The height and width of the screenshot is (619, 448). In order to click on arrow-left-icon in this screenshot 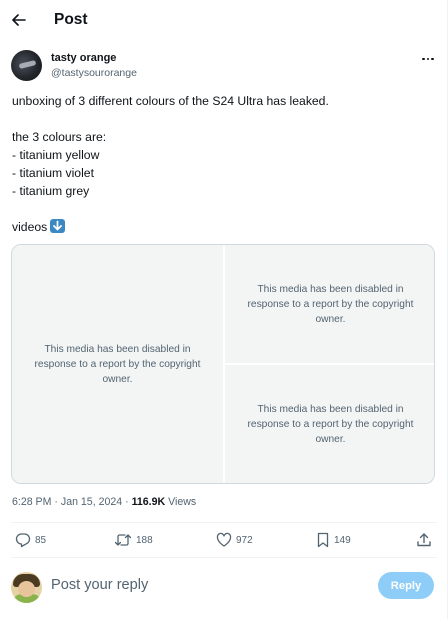, I will do `click(19, 20)`.